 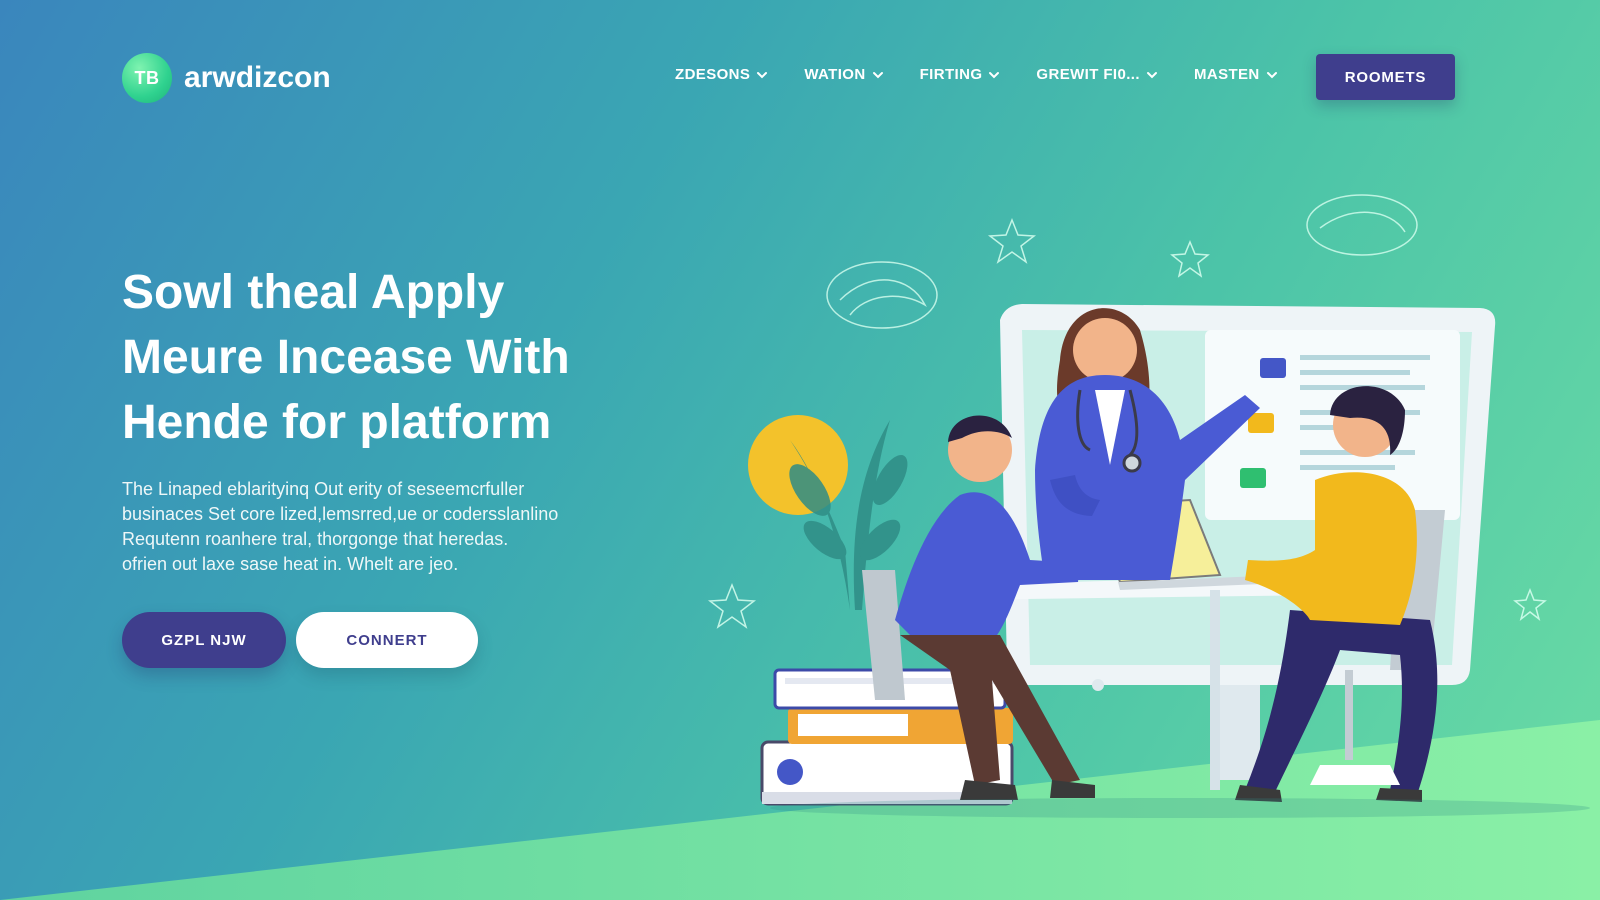 I want to click on nav-item-wation: WATION, so click(x=843, y=74).